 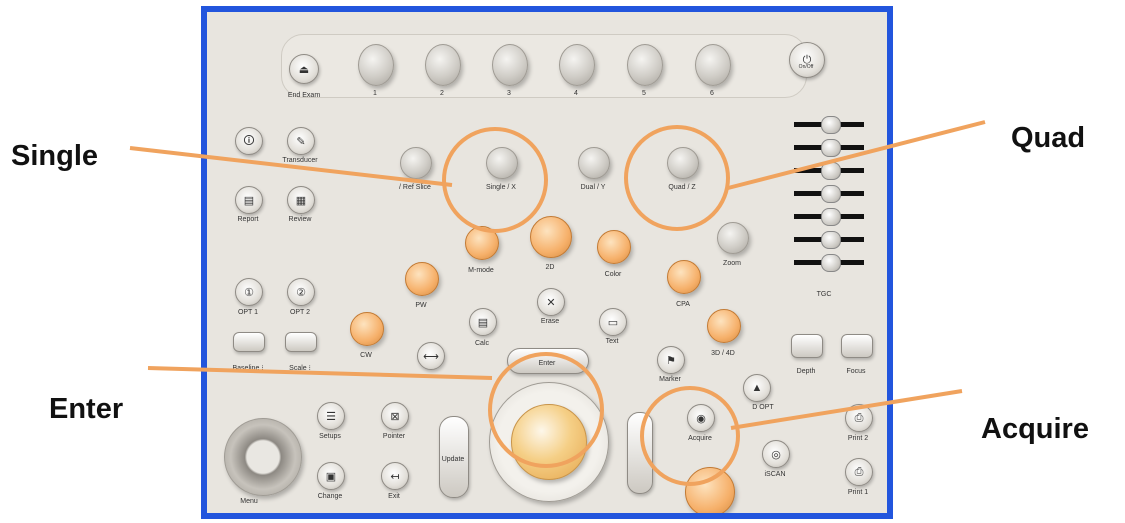 I want to click on report-button: ▤, so click(x=249, y=200).